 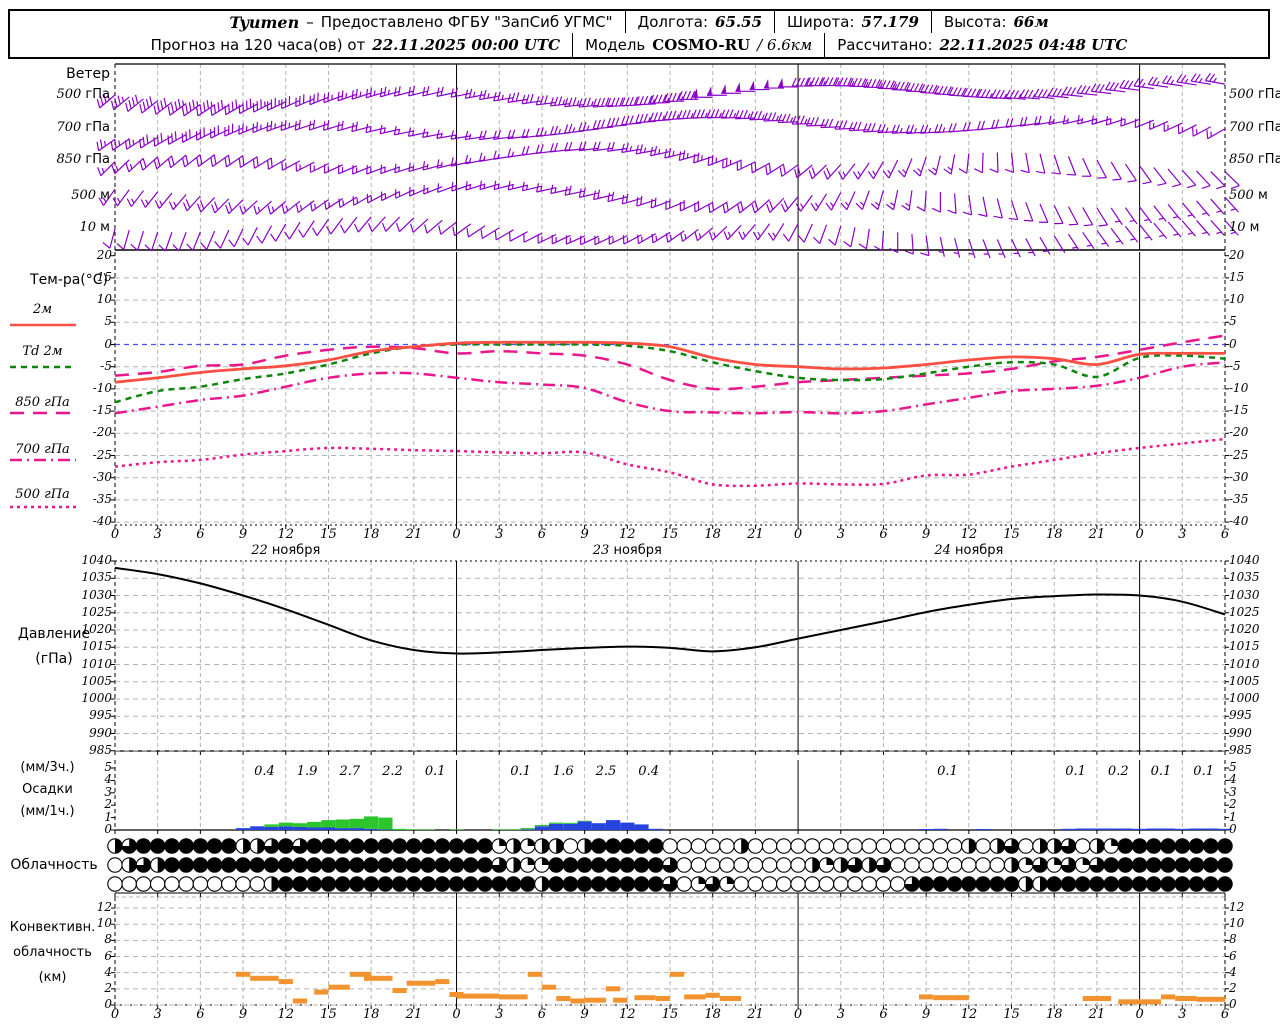 What do you see at coordinates (1139, 534) in the screenshot?
I see `hour-label-mid: 0` at bounding box center [1139, 534].